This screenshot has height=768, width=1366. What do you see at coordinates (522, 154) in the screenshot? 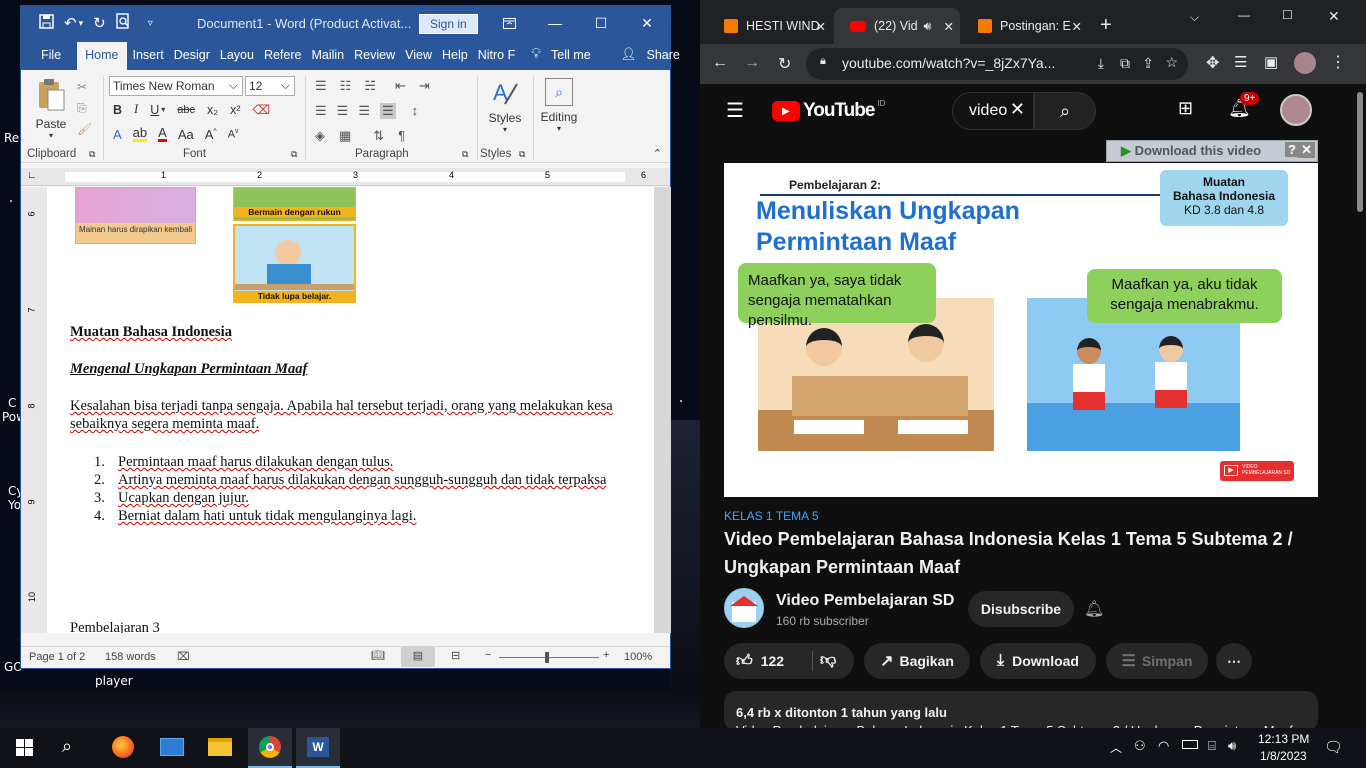
I see `styles-launcher-icon: ⧉` at bounding box center [522, 154].